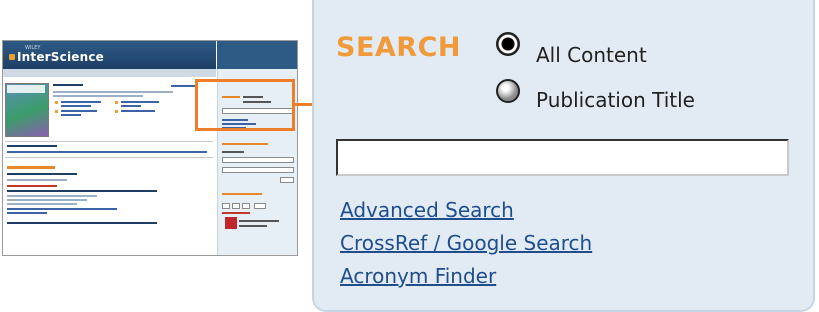 The height and width of the screenshot is (312, 819). Describe the element at coordinates (418, 276) in the screenshot. I see `acronym-finder-link: Acronym Finder` at that location.